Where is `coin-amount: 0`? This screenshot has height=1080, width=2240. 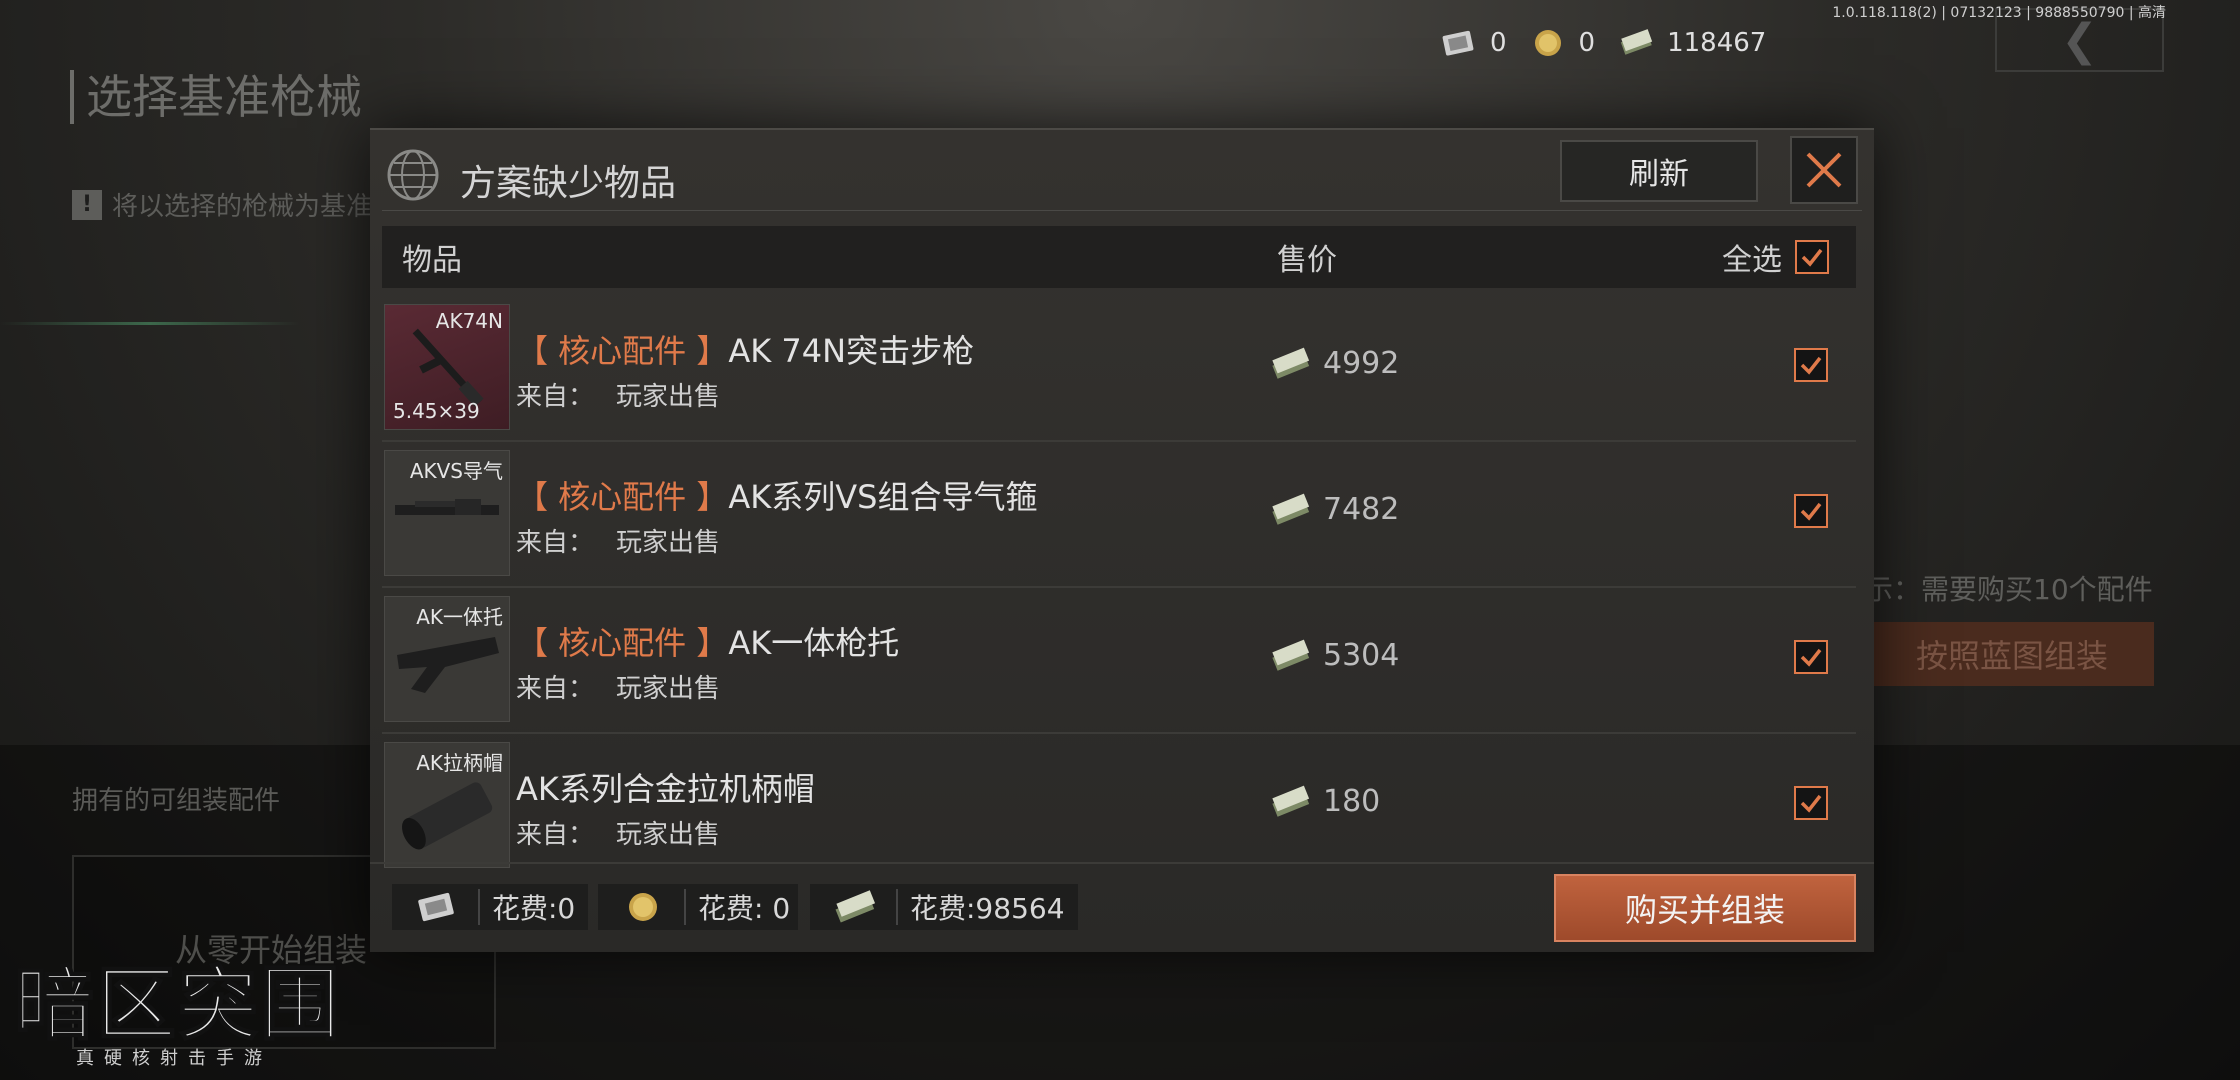 coin-amount: 0 is located at coordinates (1587, 43).